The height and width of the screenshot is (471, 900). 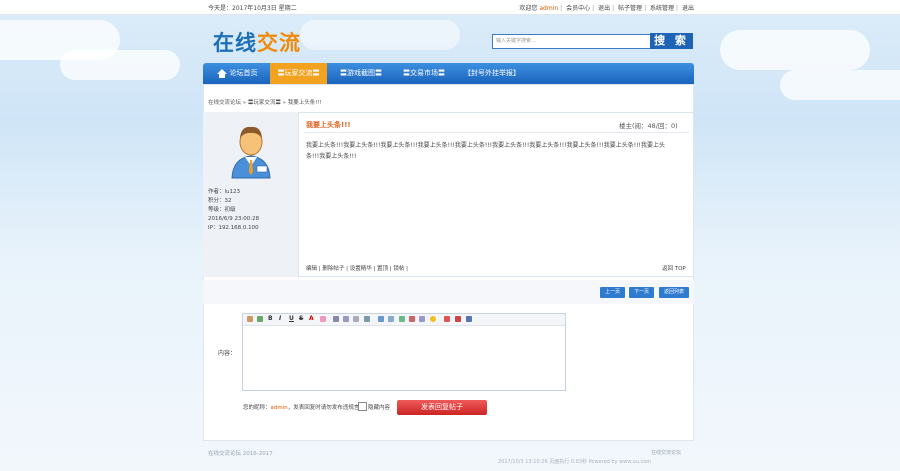 I want to click on italic-icon: I, so click(x=280, y=319).